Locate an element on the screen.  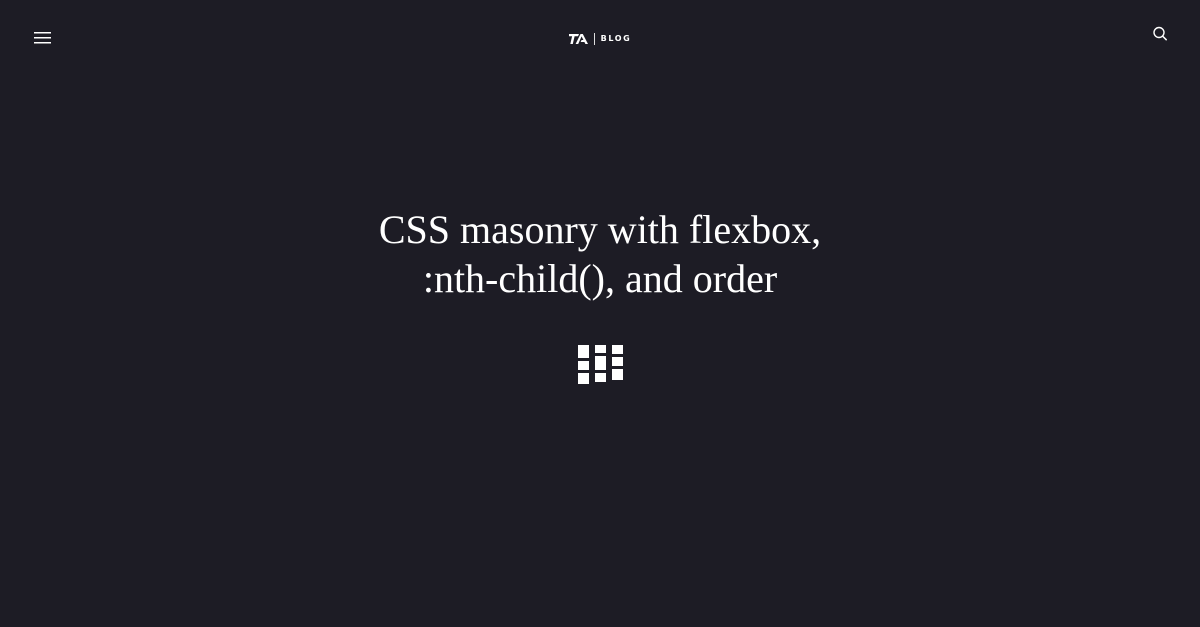
brand-divider is located at coordinates (594, 39).